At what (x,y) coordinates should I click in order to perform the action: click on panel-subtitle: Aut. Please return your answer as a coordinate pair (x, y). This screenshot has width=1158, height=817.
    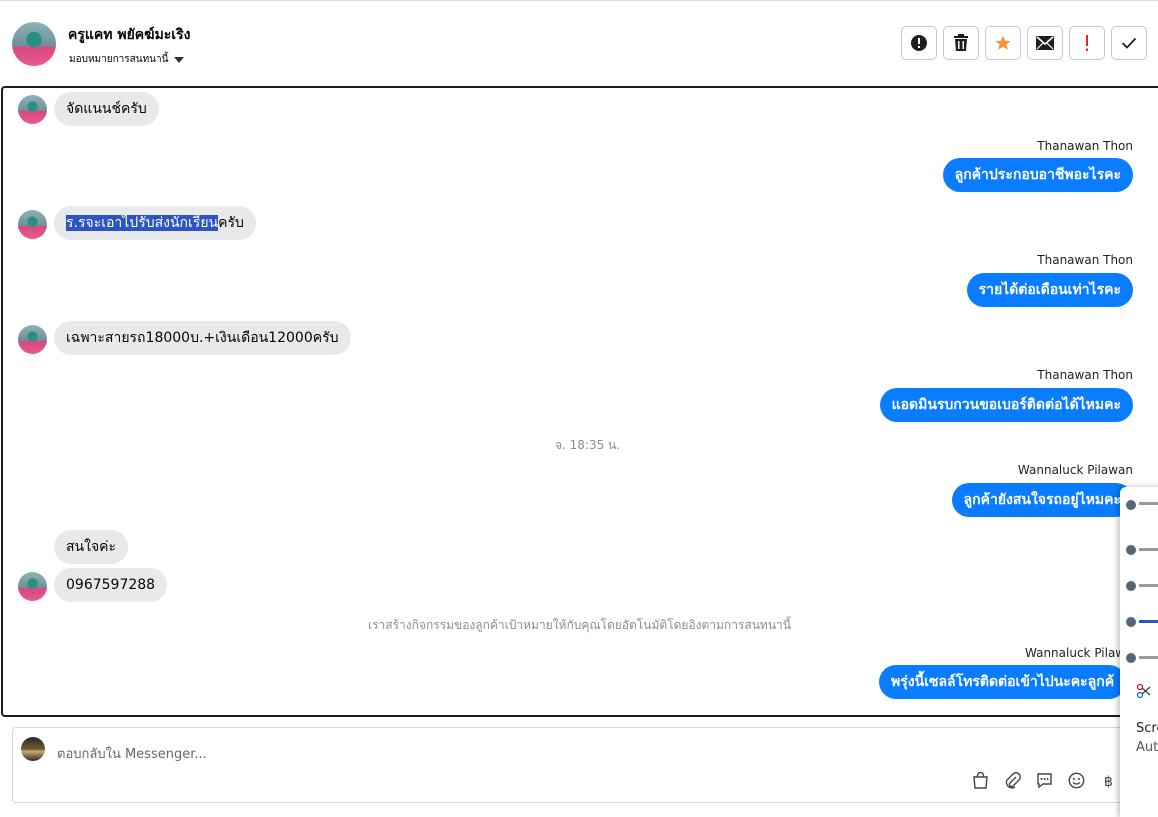
    Looking at the image, I should click on (1147, 747).